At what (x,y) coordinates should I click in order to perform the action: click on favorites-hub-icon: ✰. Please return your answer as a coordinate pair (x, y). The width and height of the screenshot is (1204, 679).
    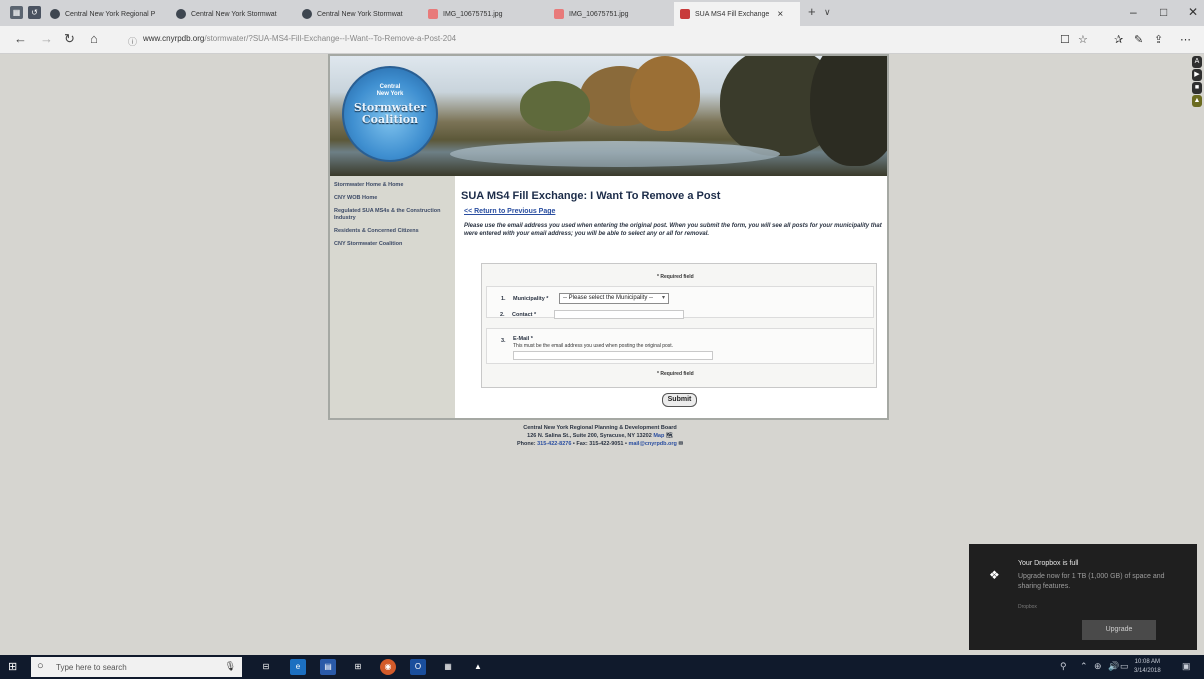
    Looking at the image, I should click on (1118, 39).